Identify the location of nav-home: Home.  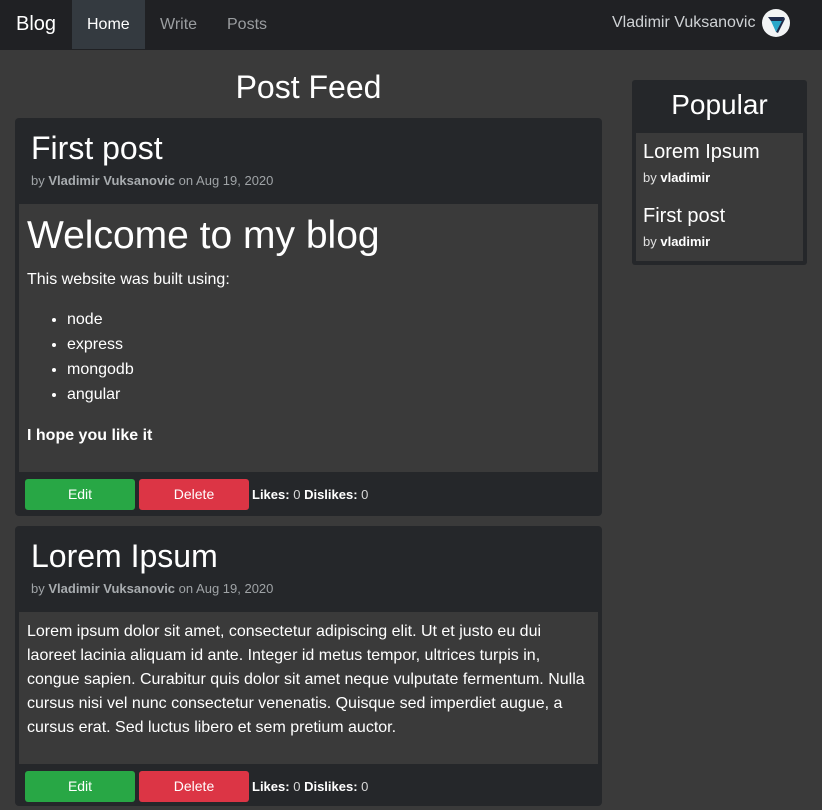
(108, 24).